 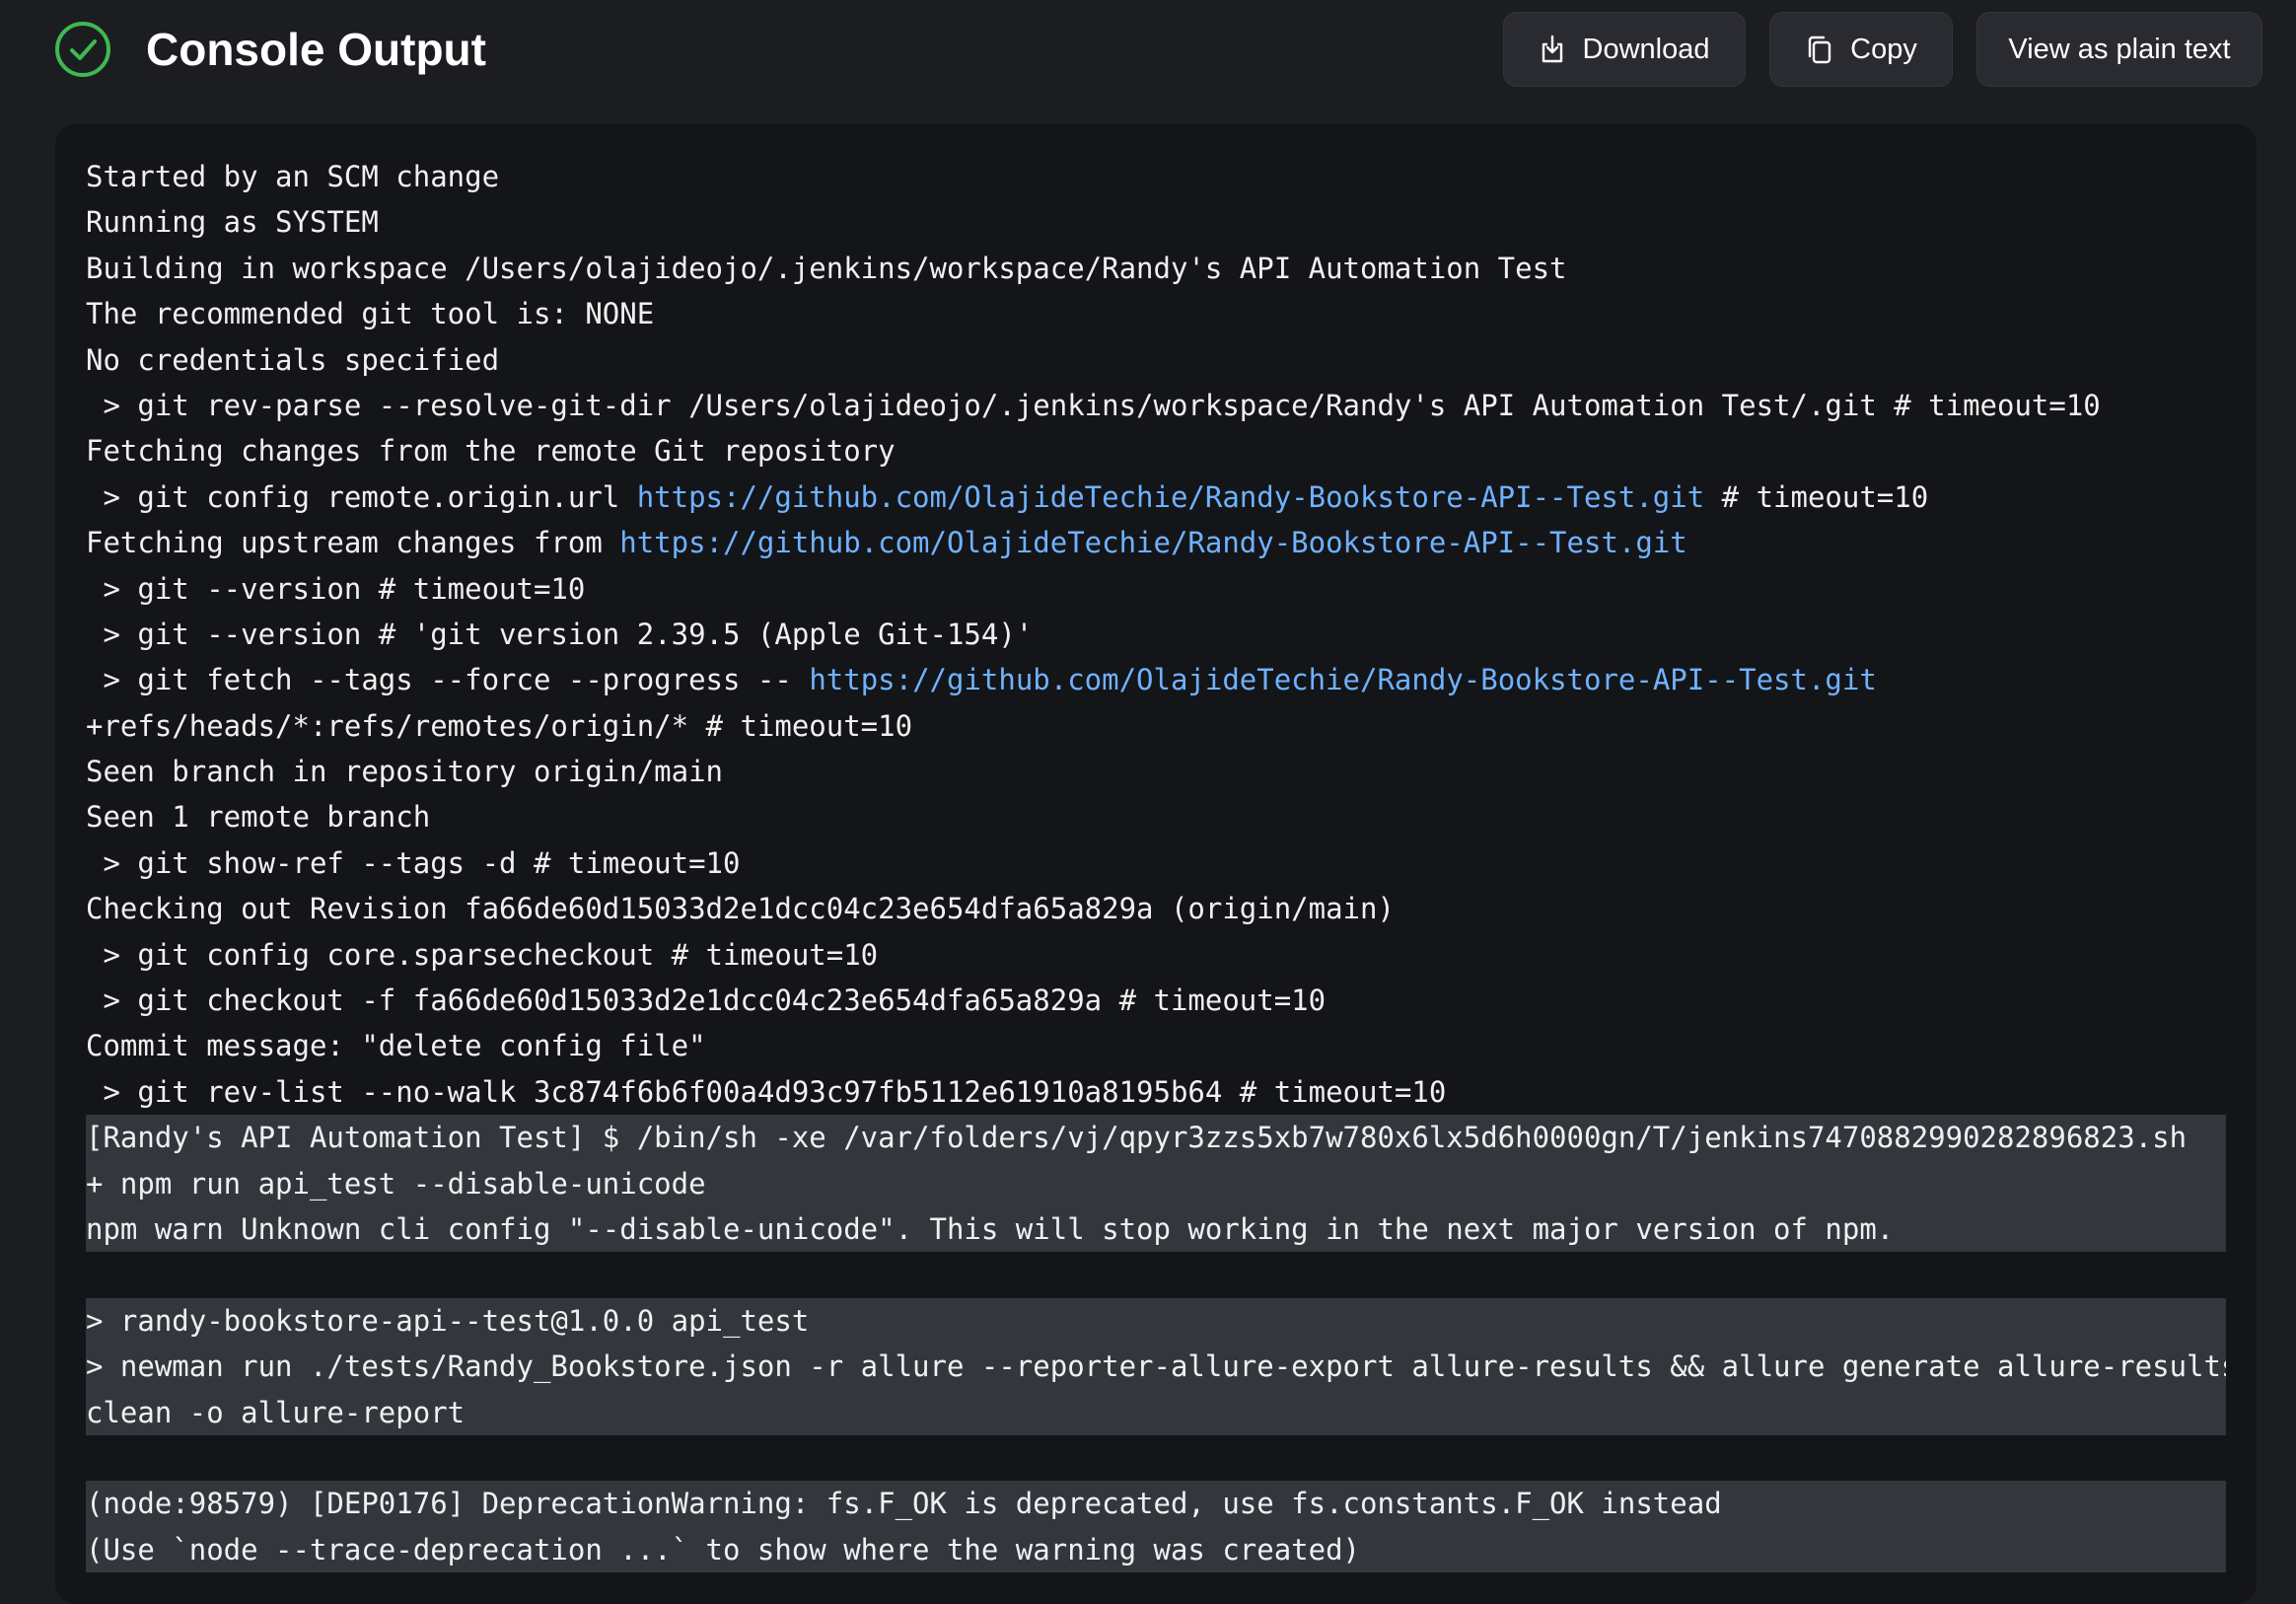 I want to click on view-plain-text-button: View as plain text, so click(x=2119, y=49).